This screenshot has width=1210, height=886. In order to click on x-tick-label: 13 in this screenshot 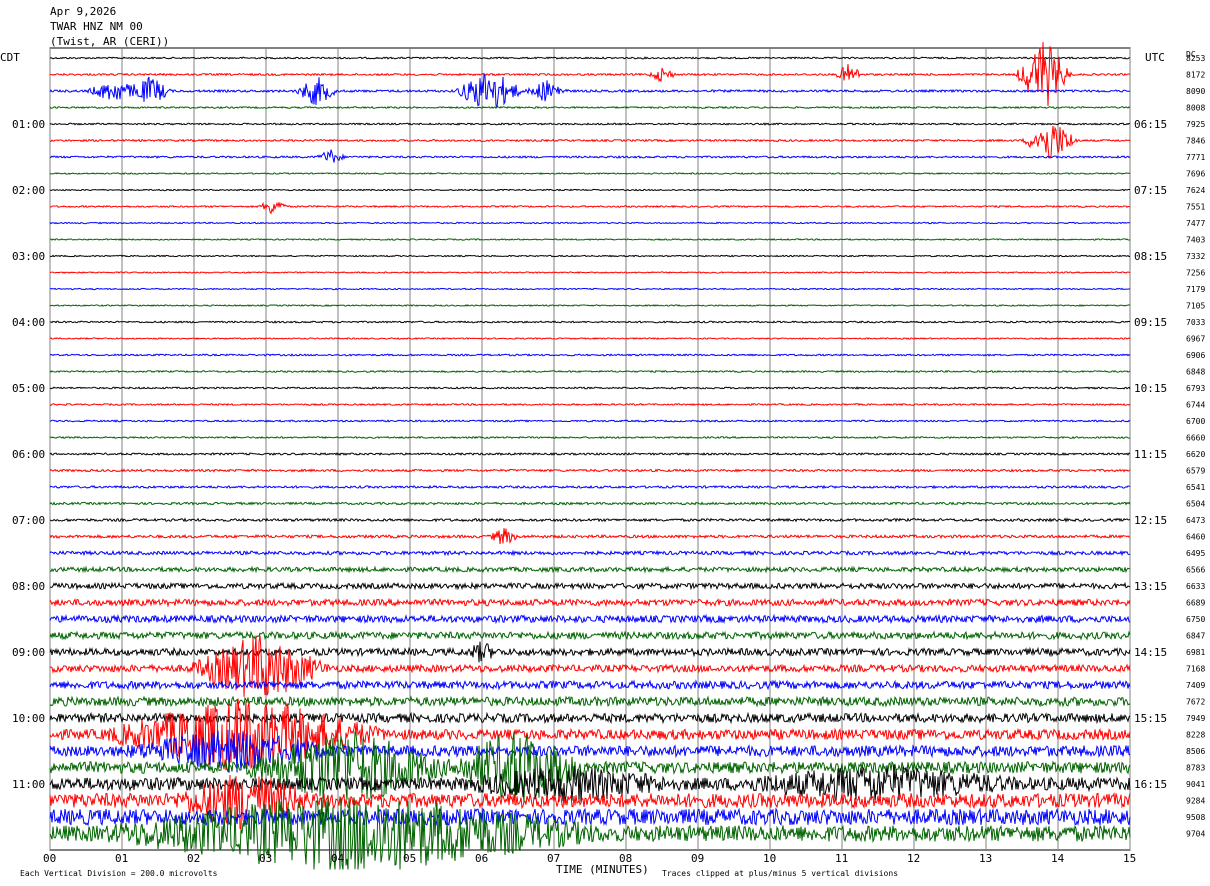, I will do `click(985, 858)`.